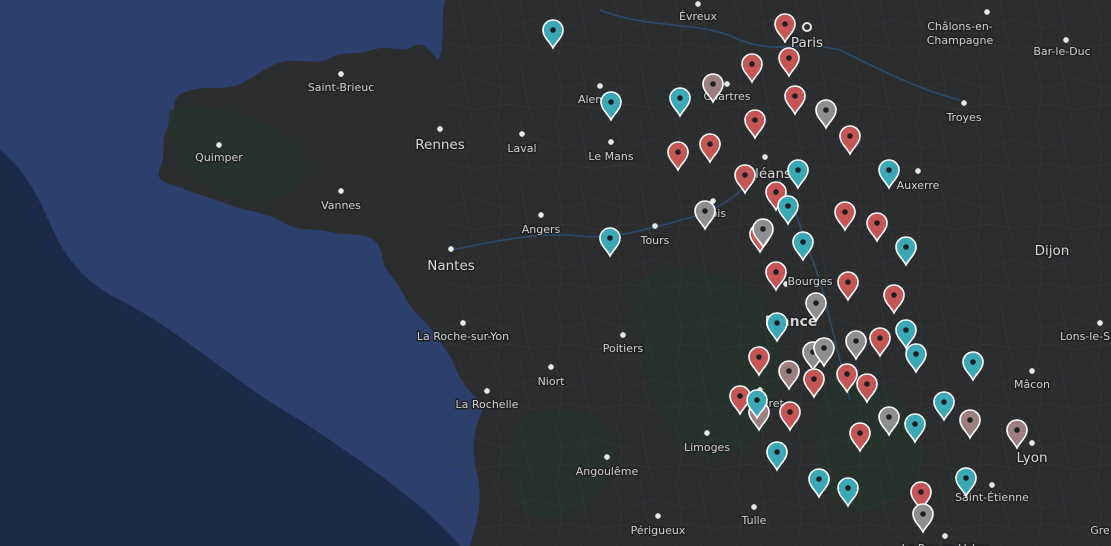 This screenshot has height=546, width=1111. I want to click on place-label: Châlons-en-Champagne, so click(960, 33).